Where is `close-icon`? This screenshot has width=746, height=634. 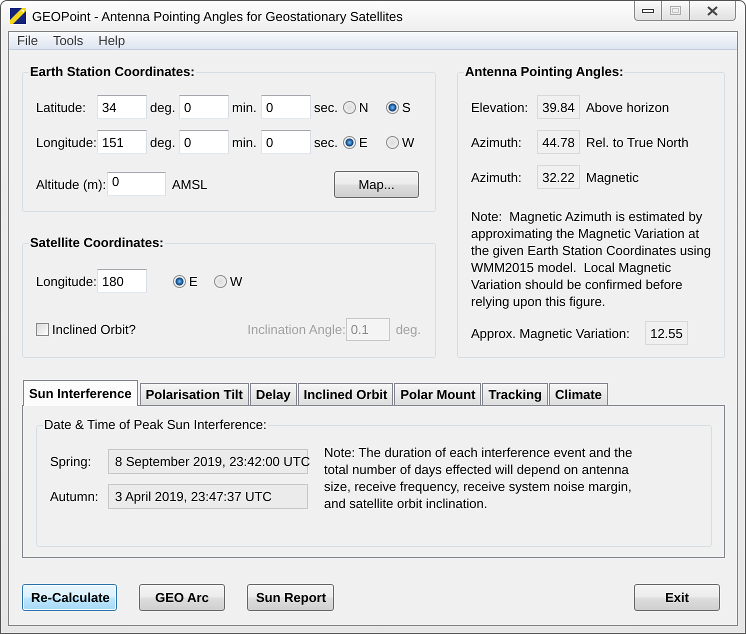 close-icon is located at coordinates (712, 11).